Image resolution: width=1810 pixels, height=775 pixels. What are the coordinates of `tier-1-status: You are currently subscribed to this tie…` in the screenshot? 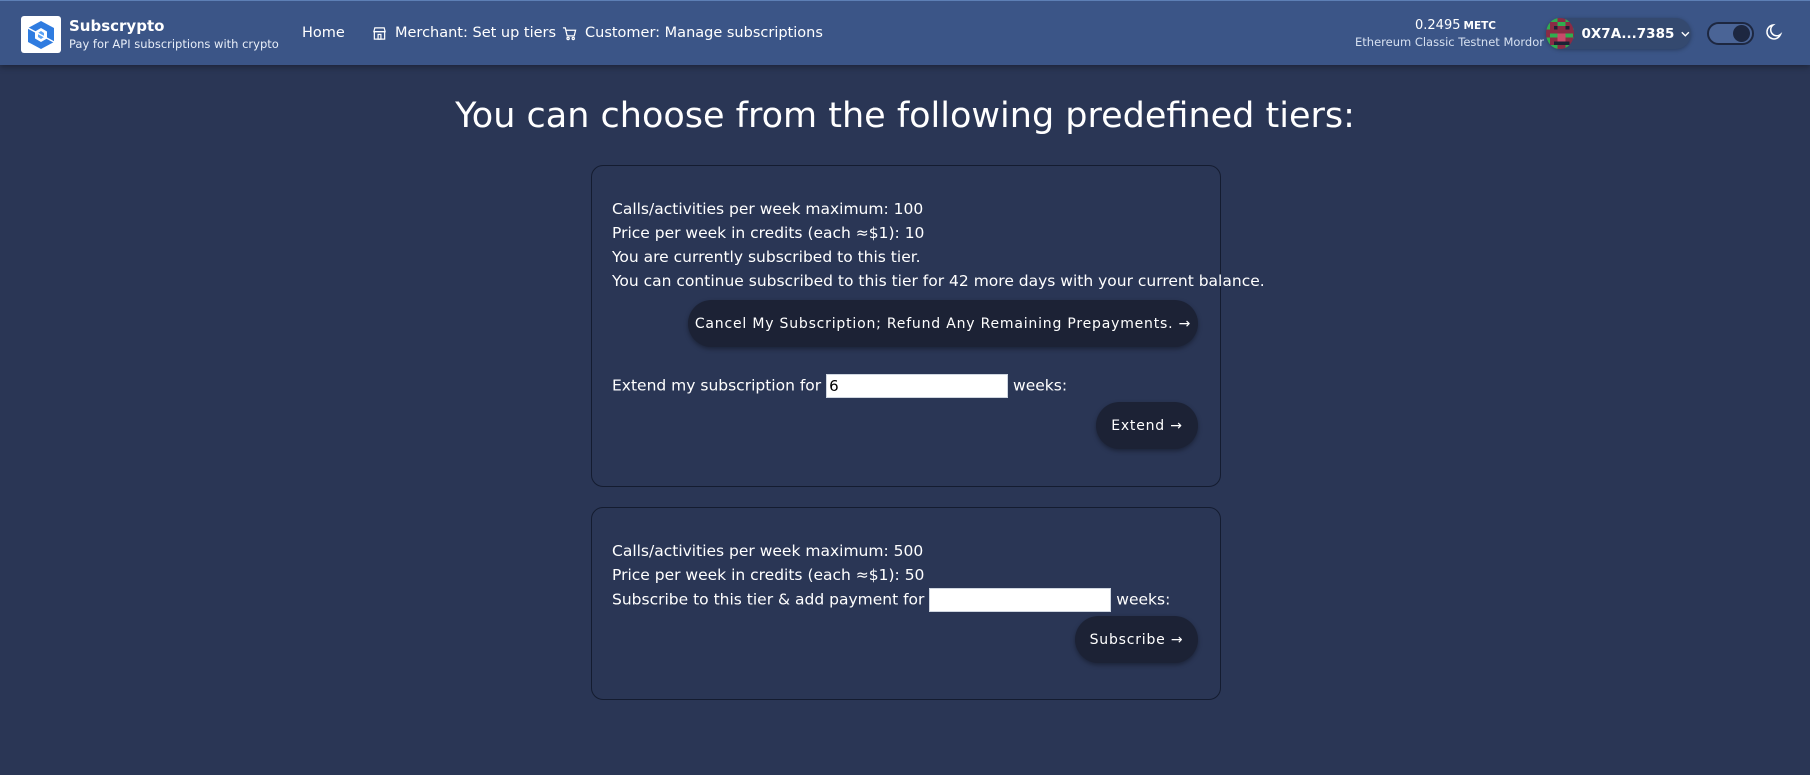 It's located at (766, 257).